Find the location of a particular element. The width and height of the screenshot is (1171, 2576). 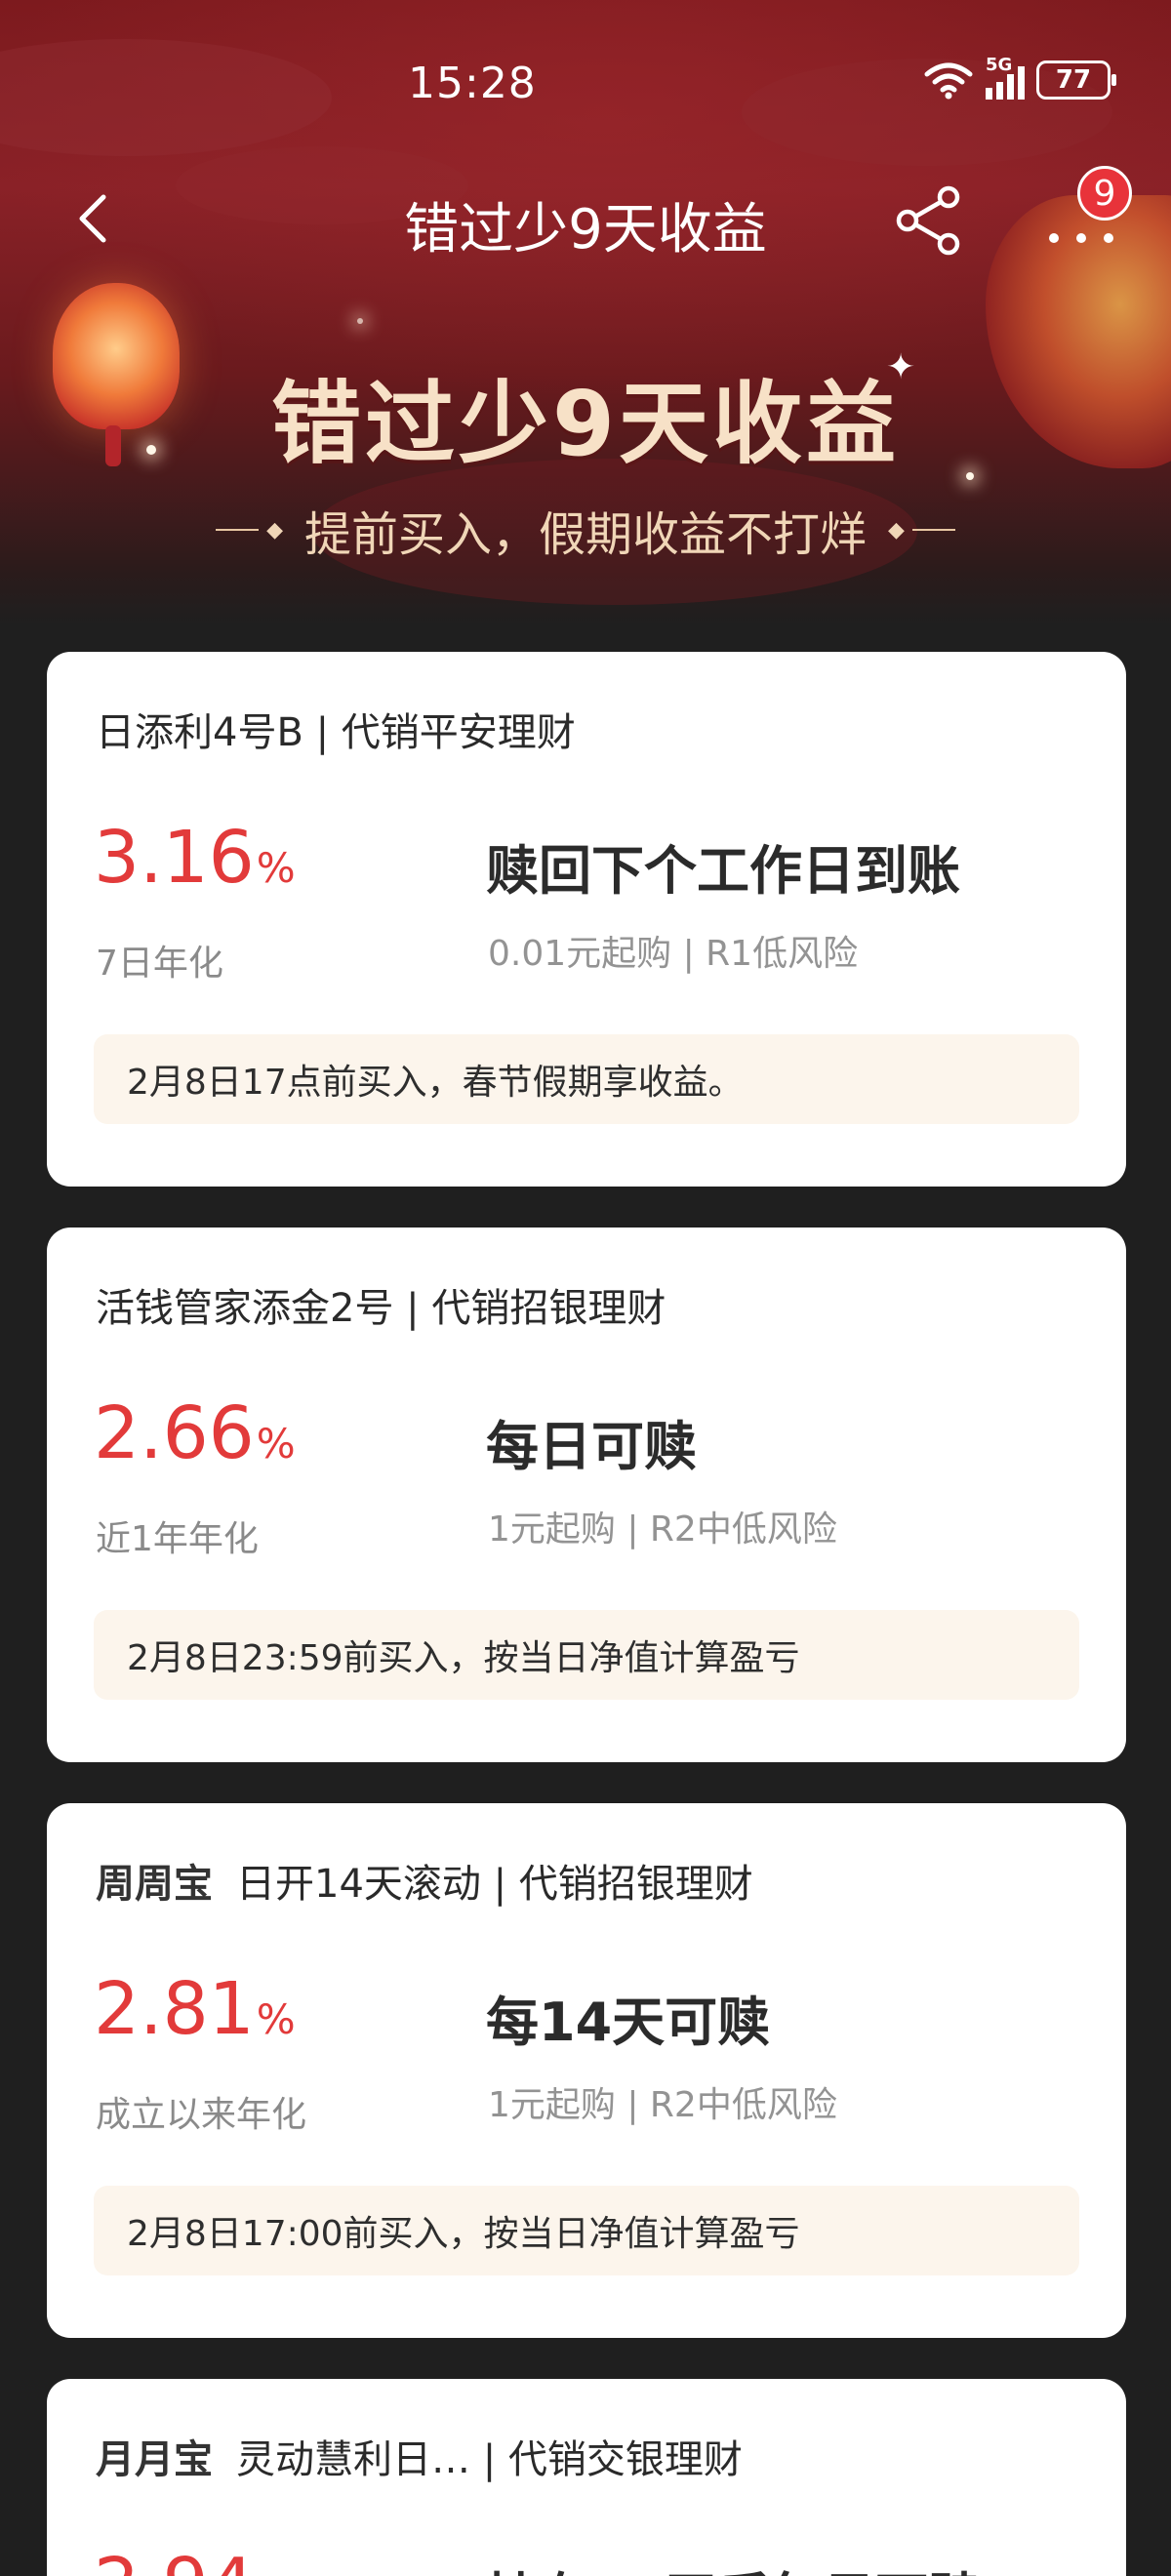

rate-value: 2.94 is located at coordinates (174, 2559).